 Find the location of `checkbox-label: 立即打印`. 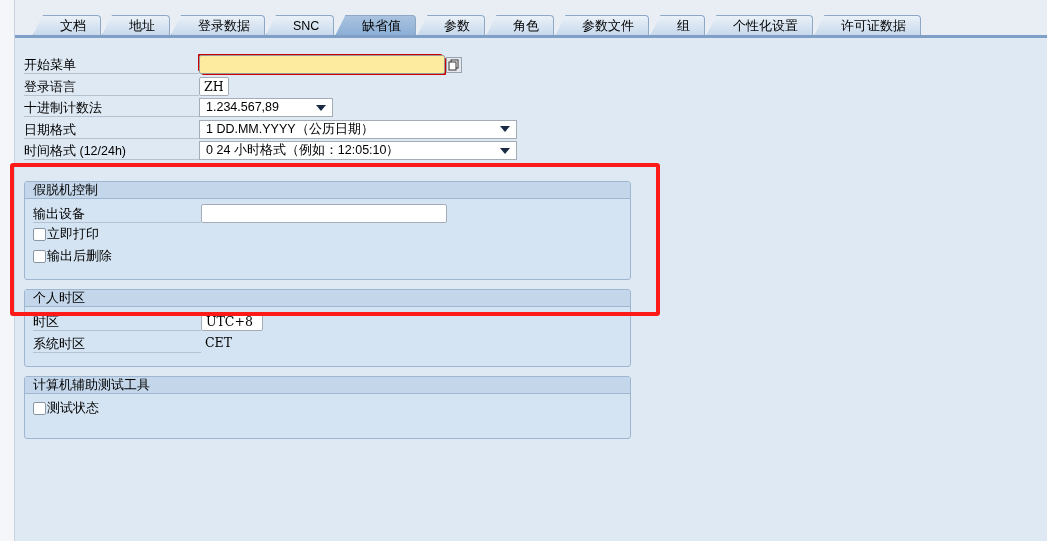

checkbox-label: 立即打印 is located at coordinates (73, 235).